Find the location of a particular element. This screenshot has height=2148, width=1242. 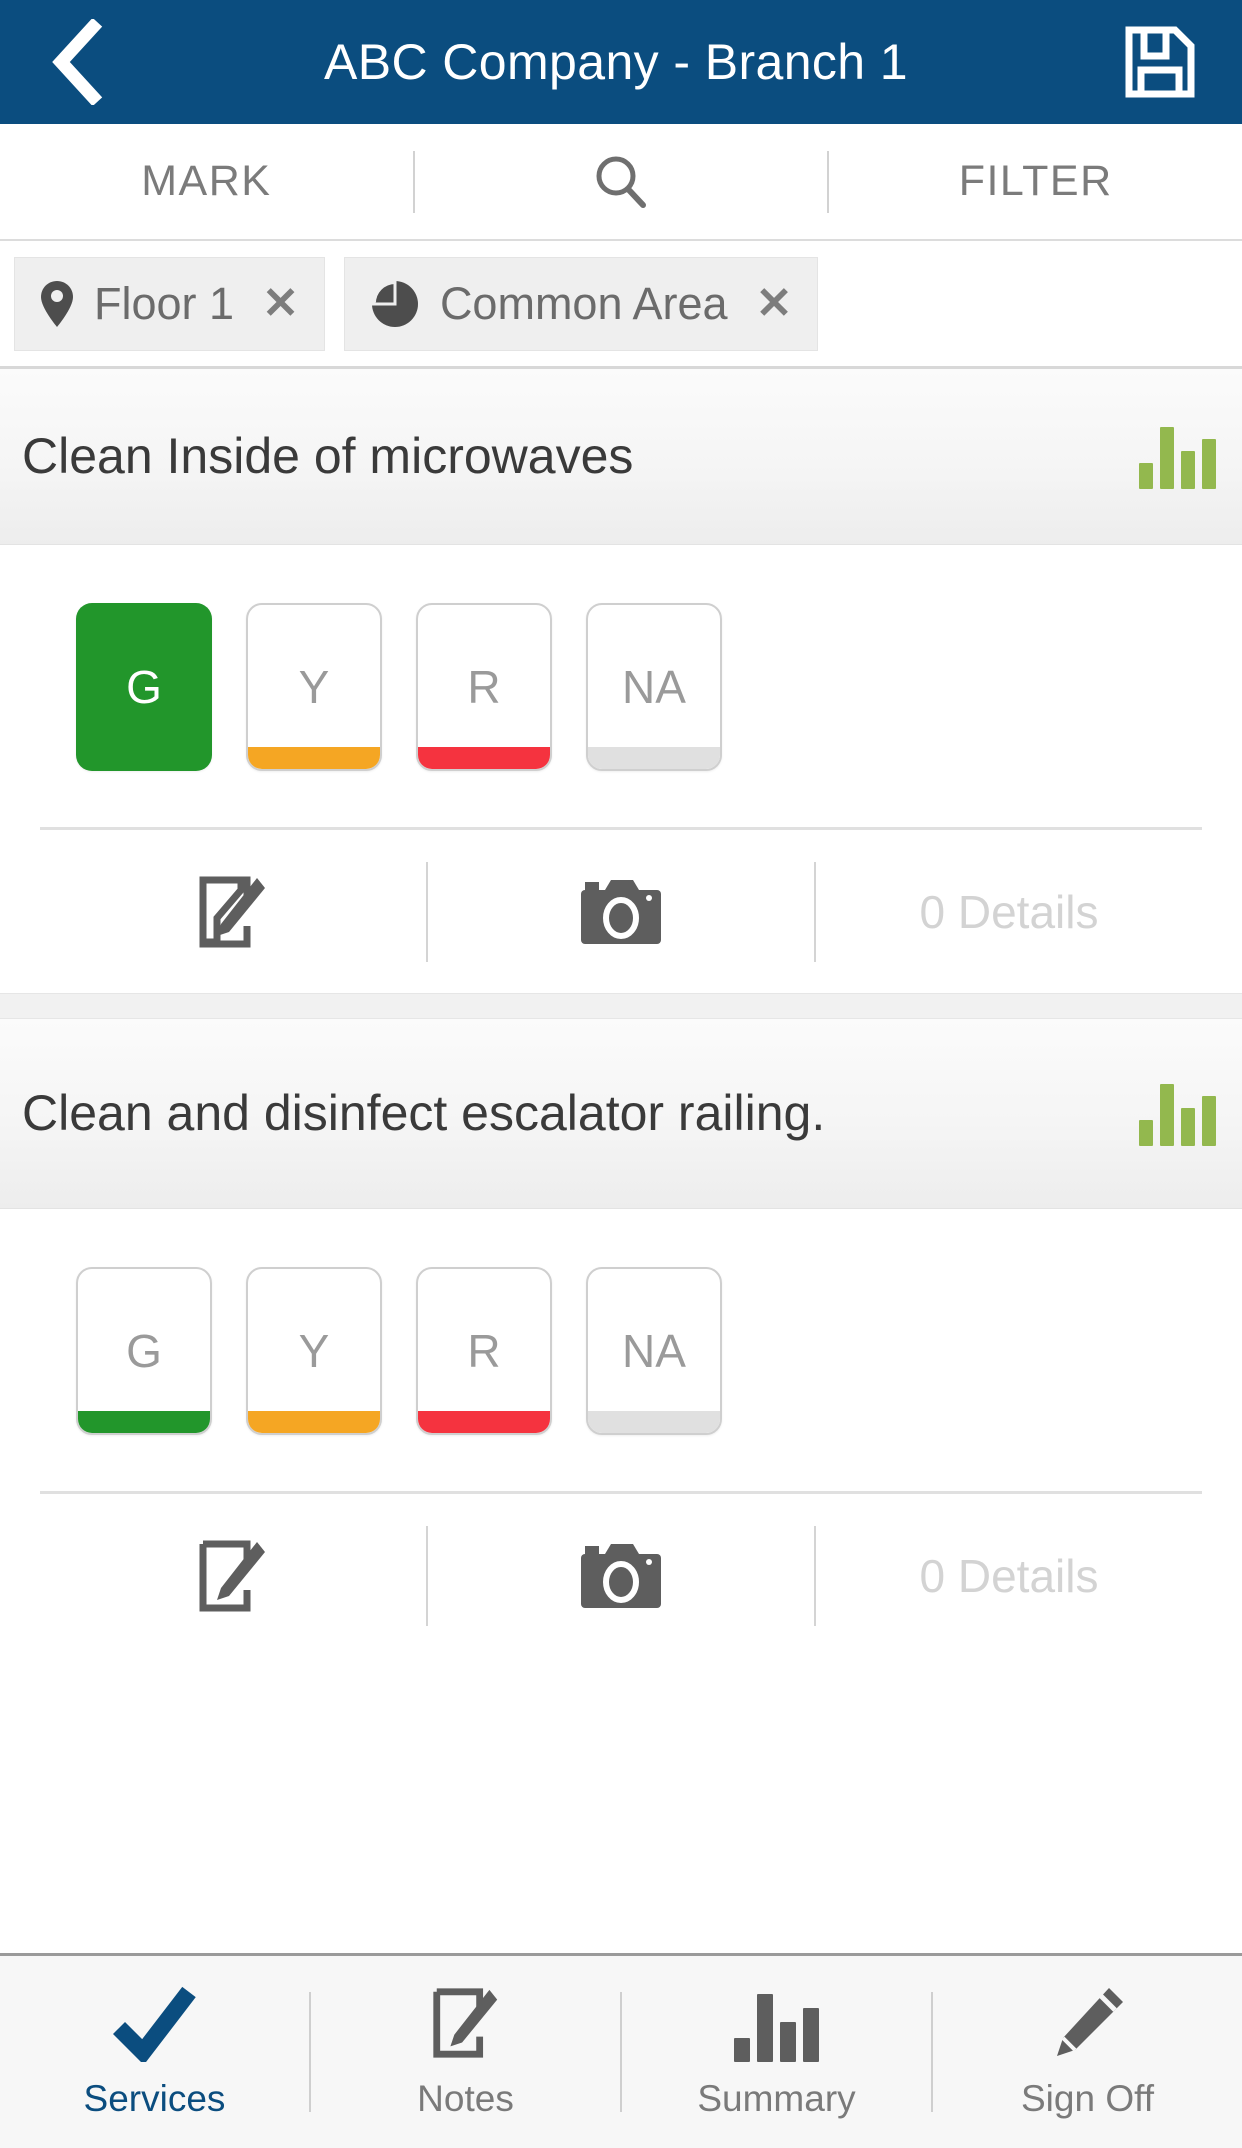

bottom-navigation: Services Notes Summary Sign Off is located at coordinates (621, 2050).